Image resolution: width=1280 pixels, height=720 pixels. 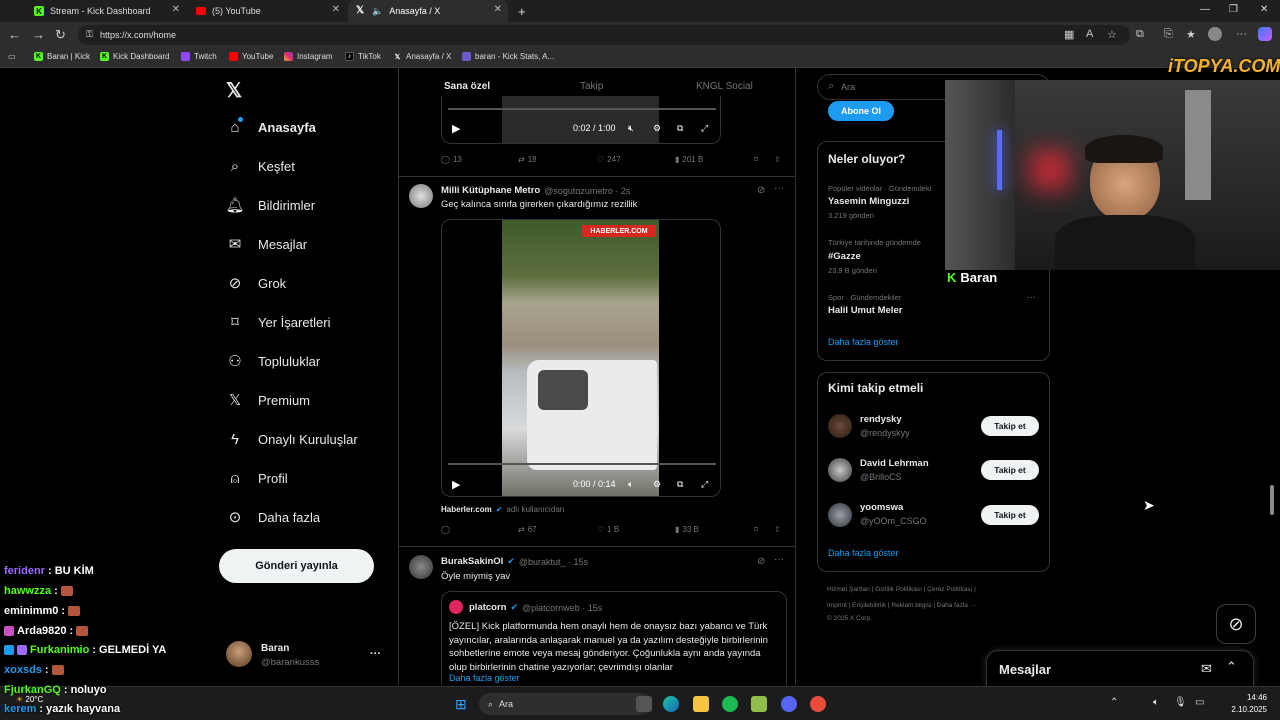 I want to click on profile-avatar, so click(x=1215, y=34).